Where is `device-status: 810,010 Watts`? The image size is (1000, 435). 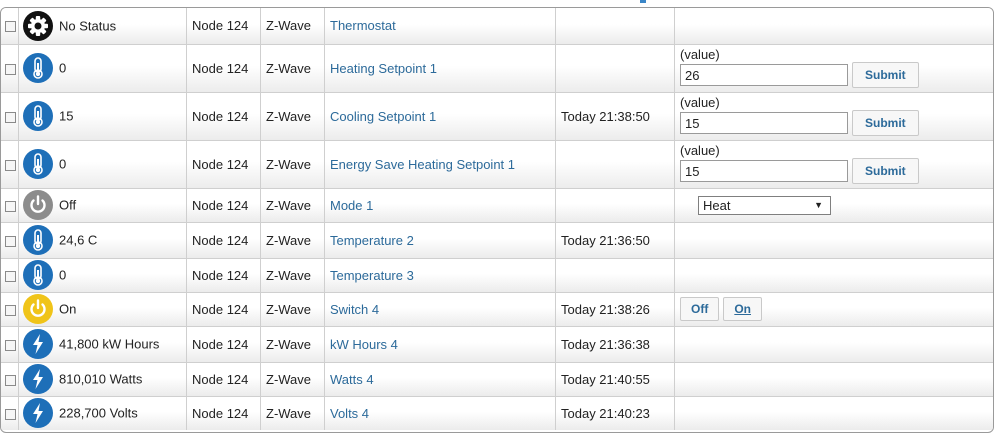
device-status: 810,010 Watts is located at coordinates (101, 379).